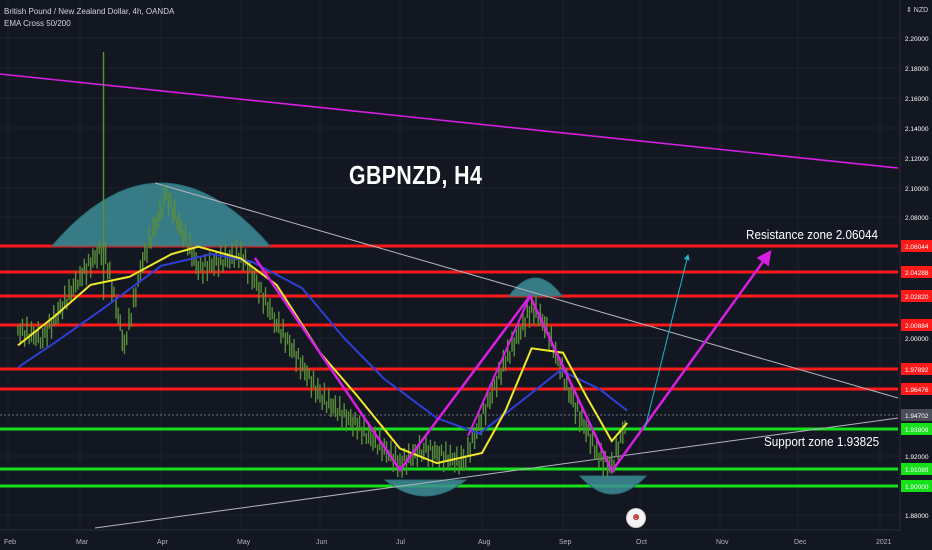 The width and height of the screenshot is (932, 550). Describe the element at coordinates (400, 542) in the screenshot. I see `time-tick-label: Jul` at that location.